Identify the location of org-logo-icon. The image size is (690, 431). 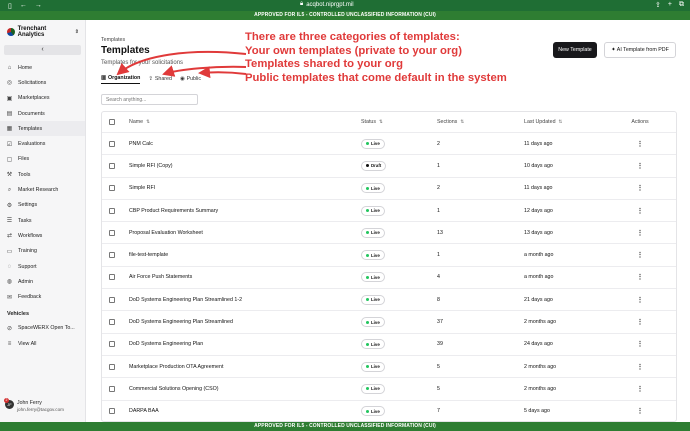
(11, 32).